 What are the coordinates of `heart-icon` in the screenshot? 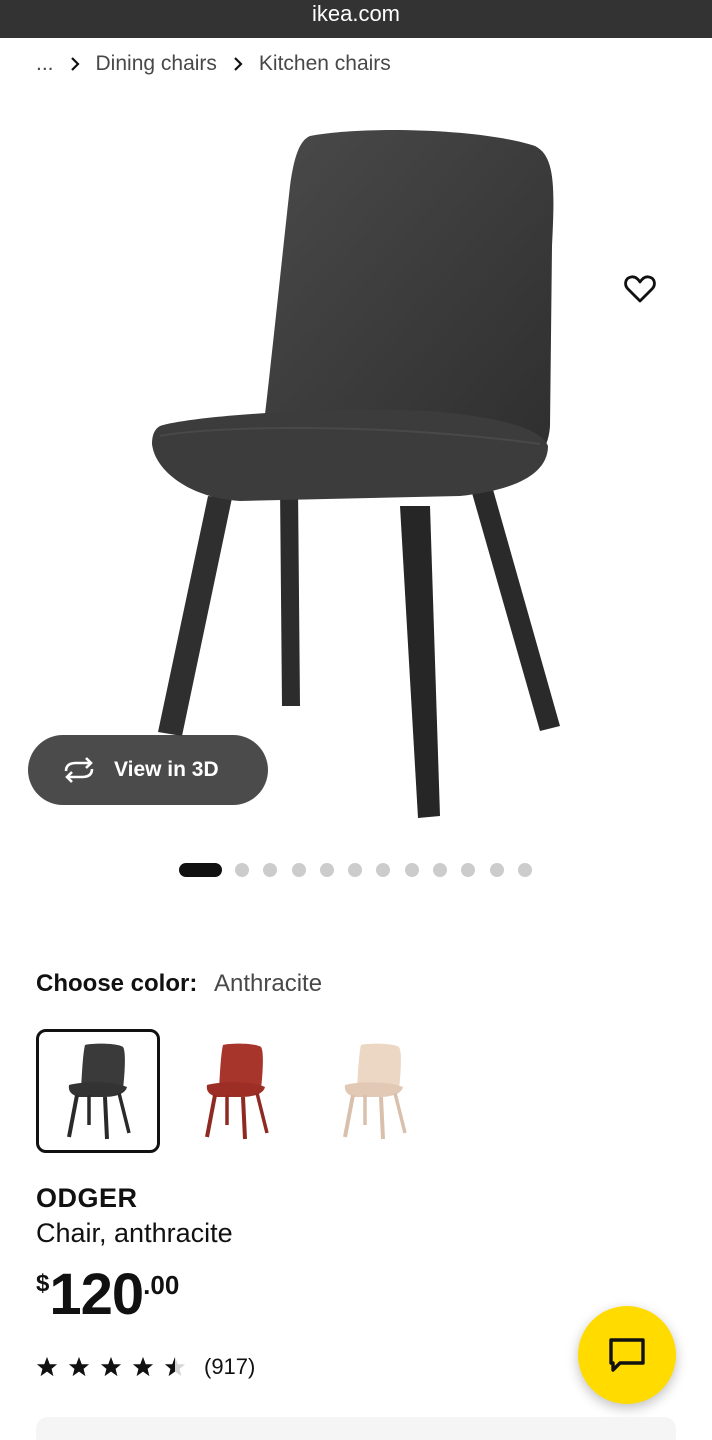 It's located at (640, 289).